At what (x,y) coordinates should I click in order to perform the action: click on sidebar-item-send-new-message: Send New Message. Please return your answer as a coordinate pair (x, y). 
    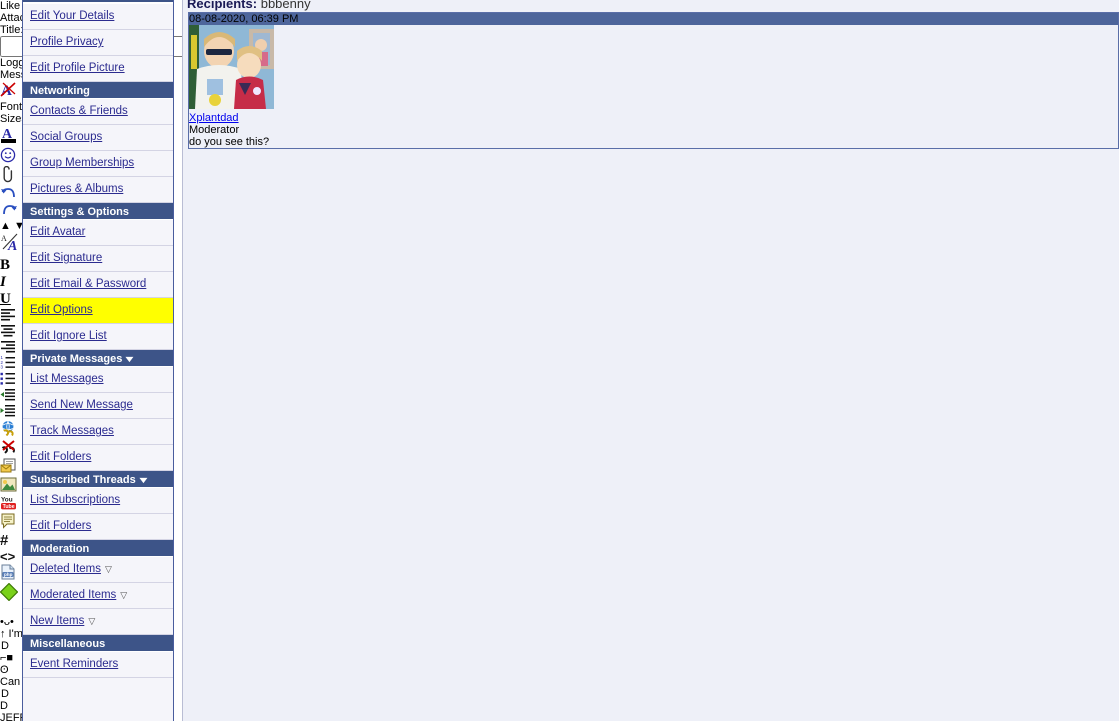
    Looking at the image, I should click on (98, 406).